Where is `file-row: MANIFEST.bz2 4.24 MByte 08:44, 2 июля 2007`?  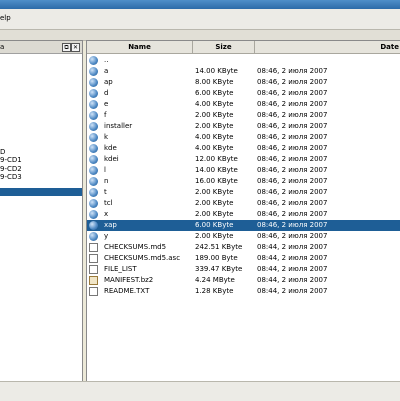
file-row: MANIFEST.bz2 4.24 MByte 08:44, 2 июля 2007 is located at coordinates (243, 280).